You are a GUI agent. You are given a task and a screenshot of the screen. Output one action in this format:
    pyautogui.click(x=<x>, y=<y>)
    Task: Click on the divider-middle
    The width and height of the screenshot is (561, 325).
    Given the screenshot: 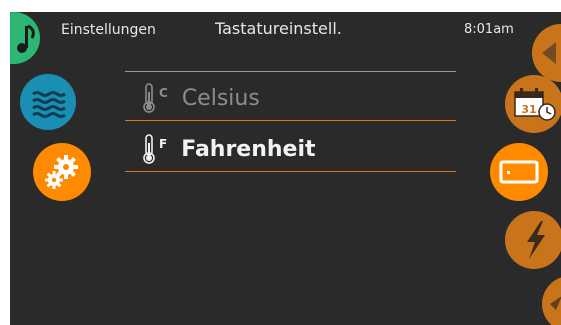 What is the action you would take?
    pyautogui.click(x=290, y=120)
    